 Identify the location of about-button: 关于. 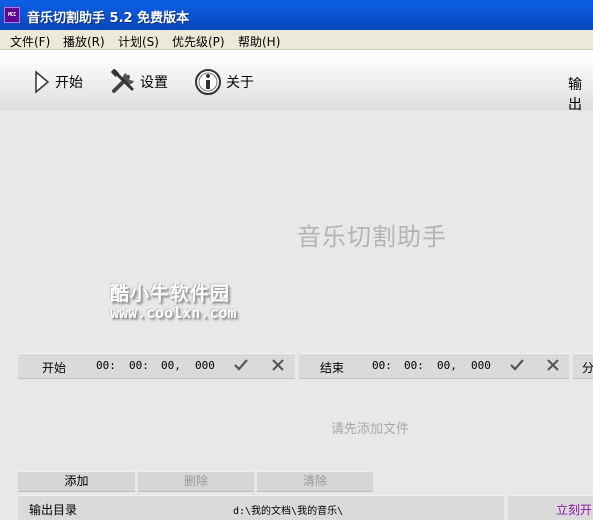
(224, 82).